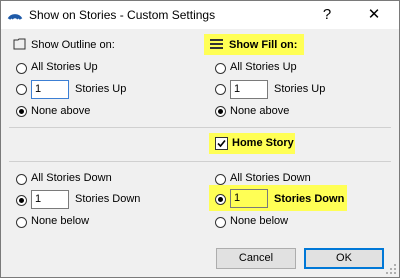 This screenshot has height=278, width=400. I want to click on outline-none-above-label: None above, so click(61, 111).